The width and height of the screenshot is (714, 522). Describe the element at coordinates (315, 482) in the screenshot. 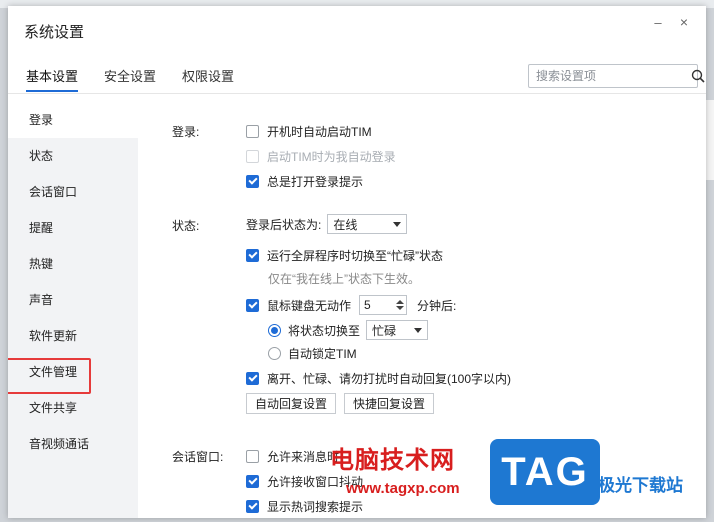

I see `allow-shake-label: 允许接收窗口抖动` at that location.